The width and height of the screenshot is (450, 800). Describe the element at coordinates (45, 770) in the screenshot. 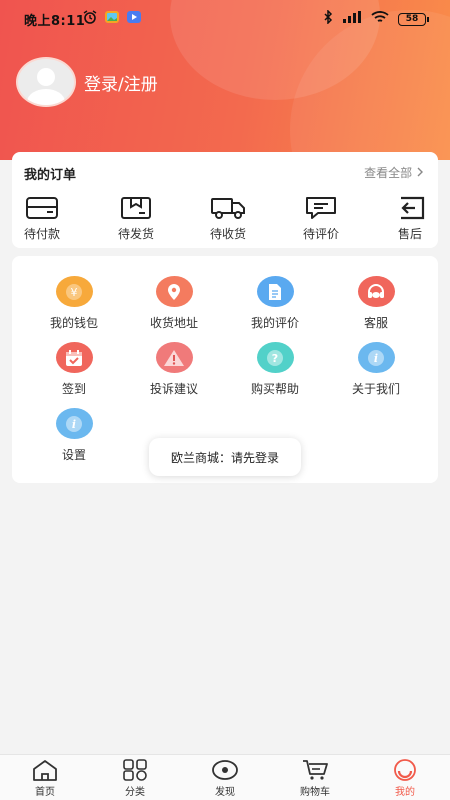

I see `home-icon` at that location.